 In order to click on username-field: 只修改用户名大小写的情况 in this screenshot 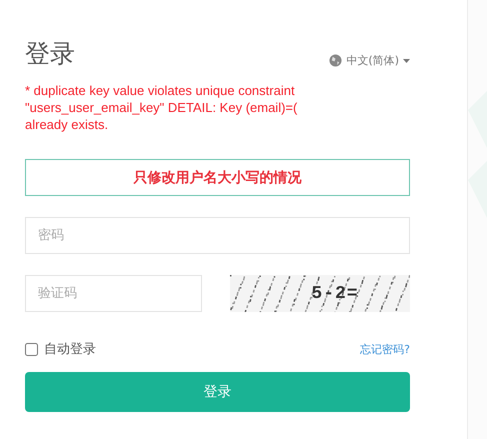, I will do `click(217, 177)`.